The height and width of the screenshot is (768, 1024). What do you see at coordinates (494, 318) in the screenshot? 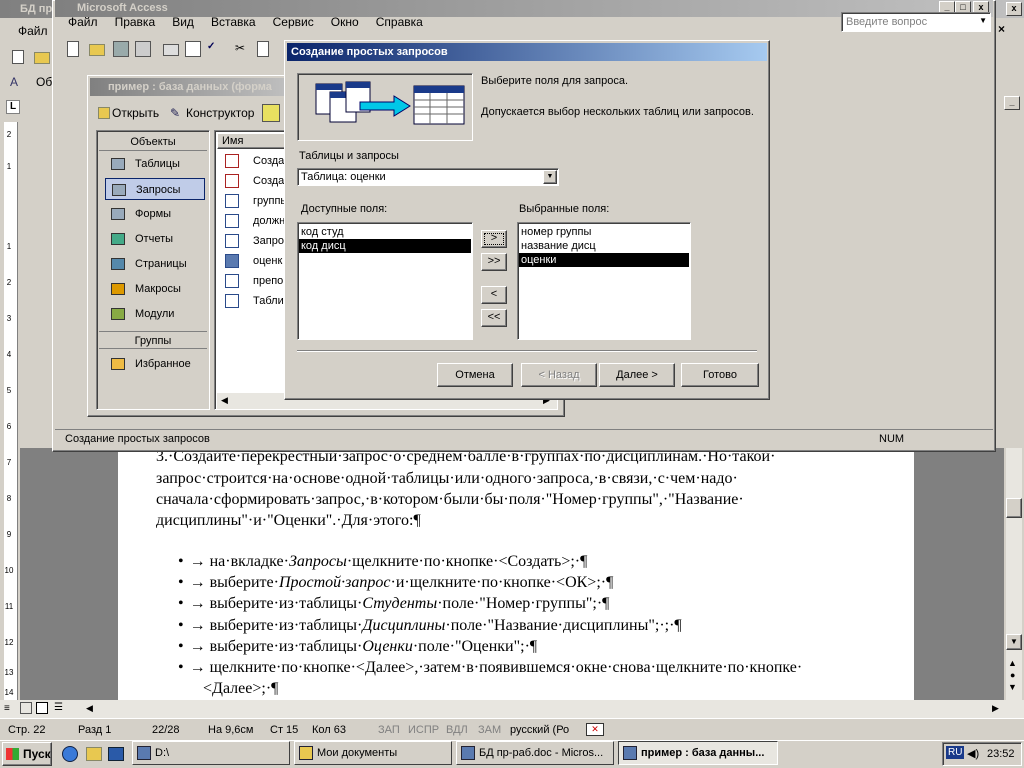
I see `remove-all-fields-button: <<` at bounding box center [494, 318].